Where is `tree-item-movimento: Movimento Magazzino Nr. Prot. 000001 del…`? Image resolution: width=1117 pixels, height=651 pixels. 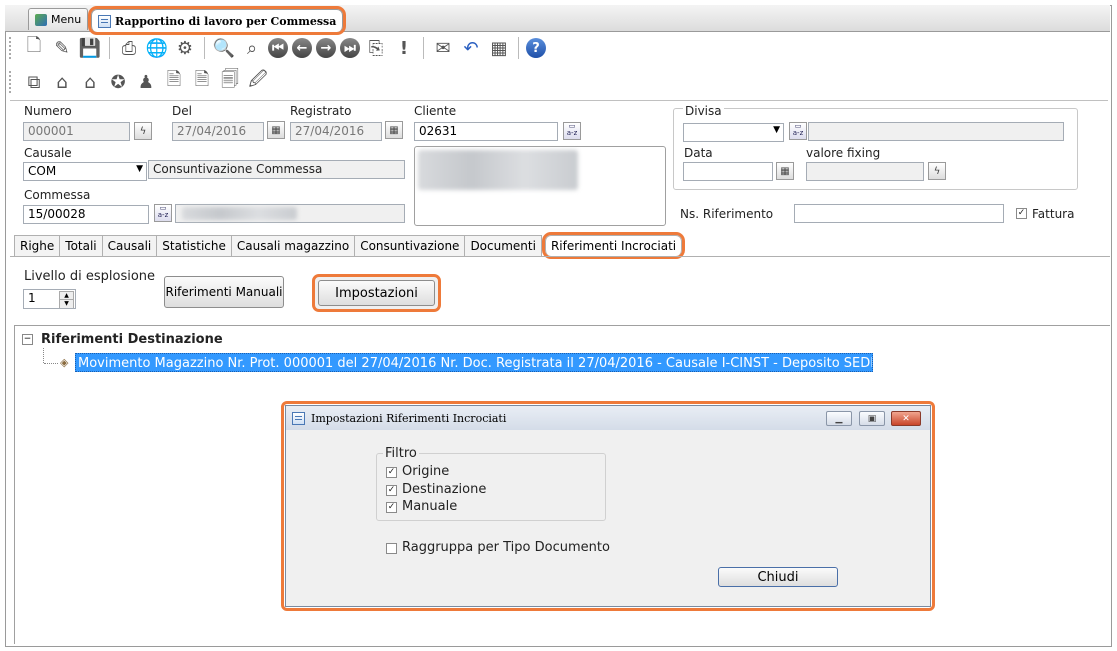
tree-item-movimento: Movimento Magazzino Nr. Prot. 000001 del… is located at coordinates (474, 362).